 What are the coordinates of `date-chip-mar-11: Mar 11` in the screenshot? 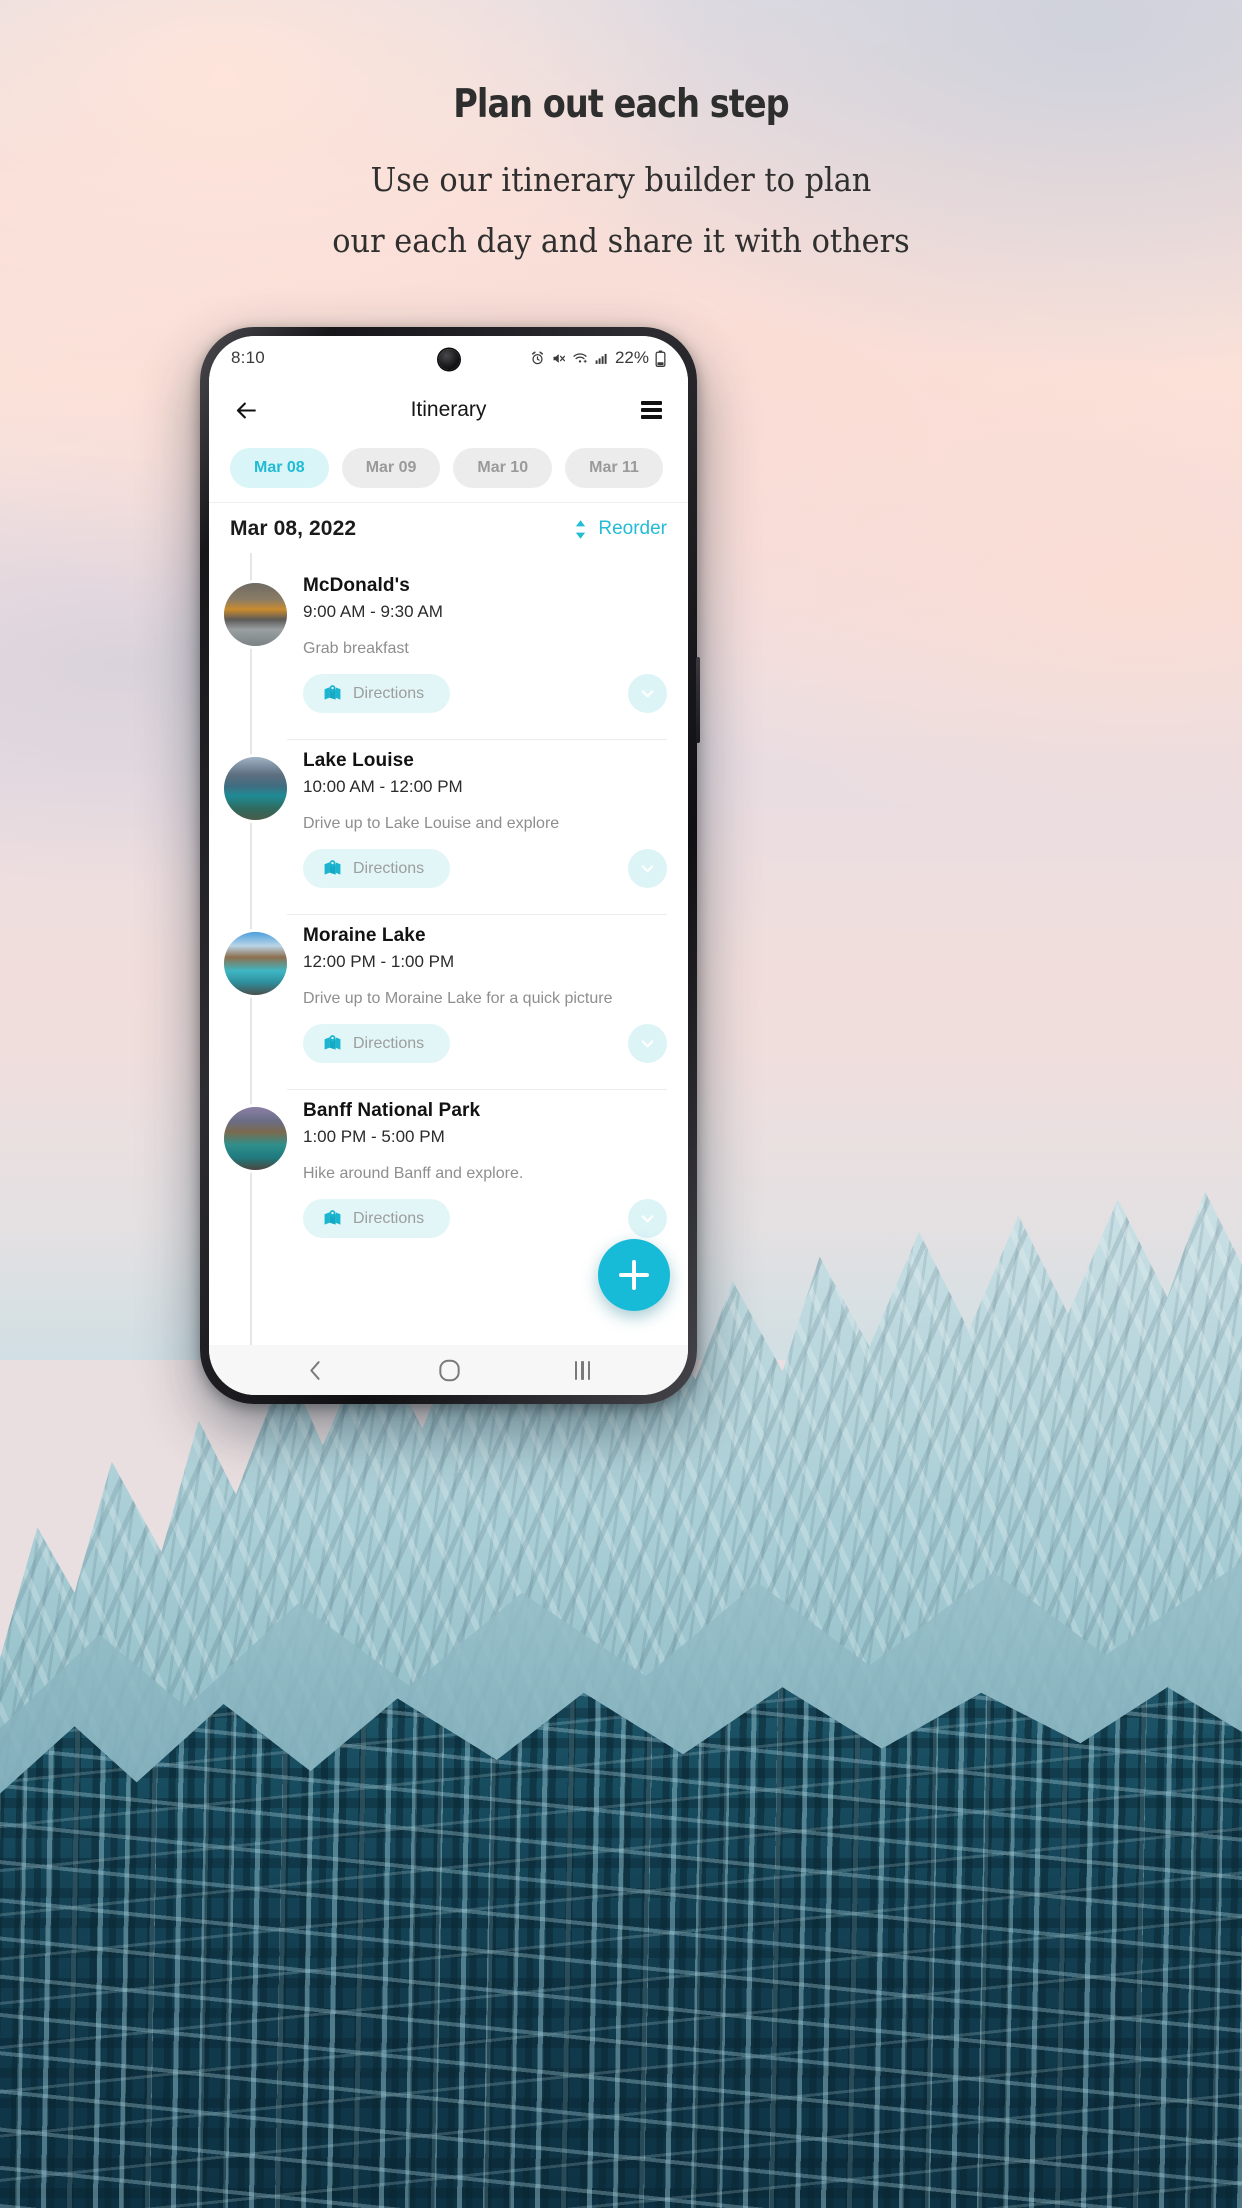 It's located at (614, 468).